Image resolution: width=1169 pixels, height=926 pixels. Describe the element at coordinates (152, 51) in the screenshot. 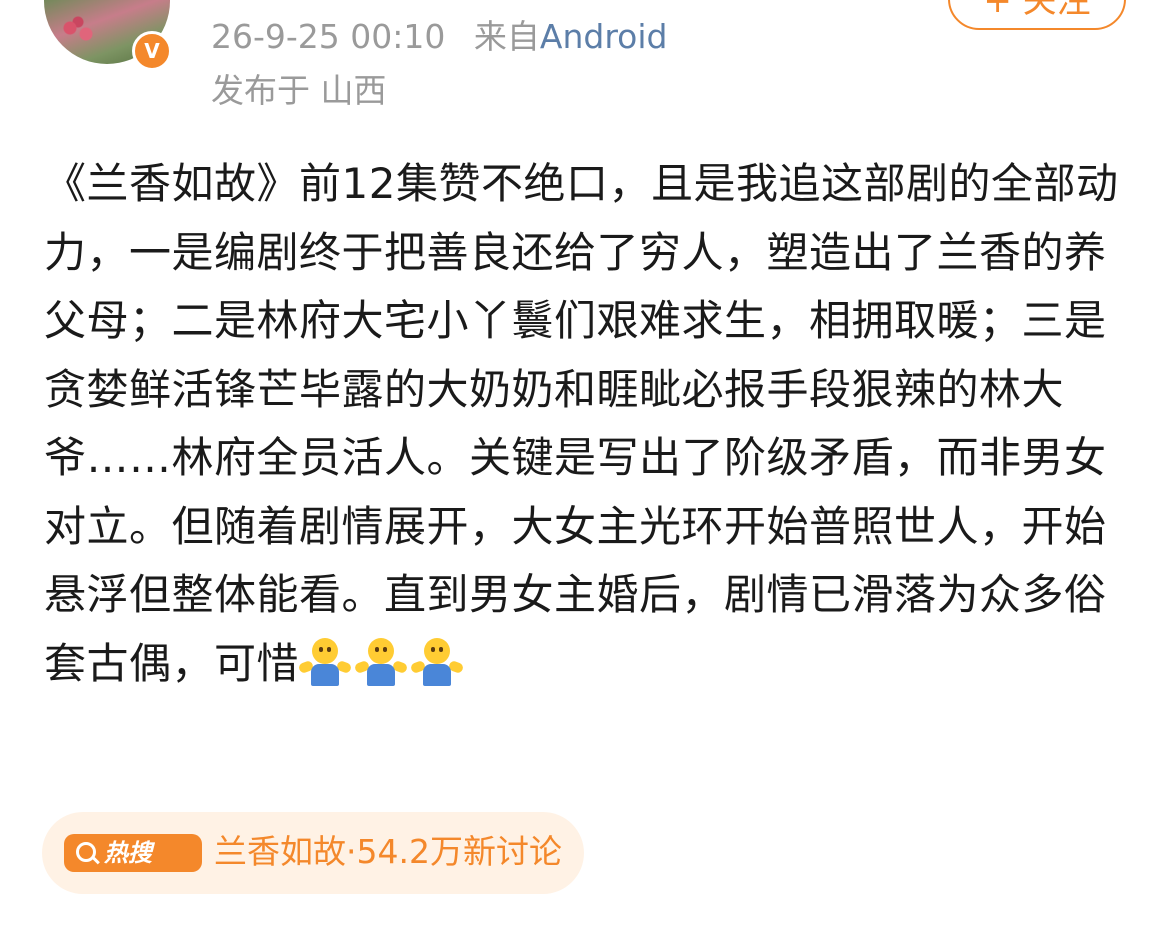

I see `verified-badge-icon: V` at that location.